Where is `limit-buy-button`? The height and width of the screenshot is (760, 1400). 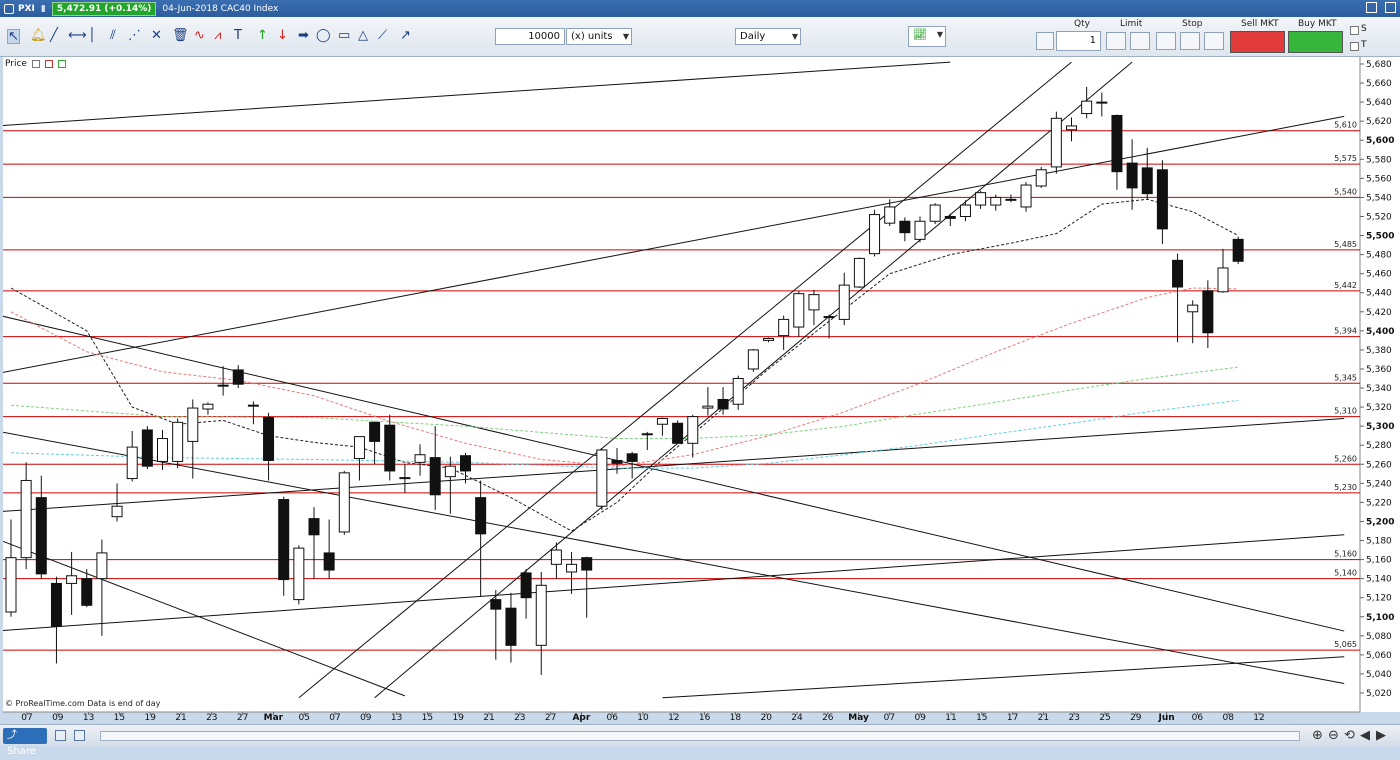 limit-buy-button is located at coordinates (1116, 41).